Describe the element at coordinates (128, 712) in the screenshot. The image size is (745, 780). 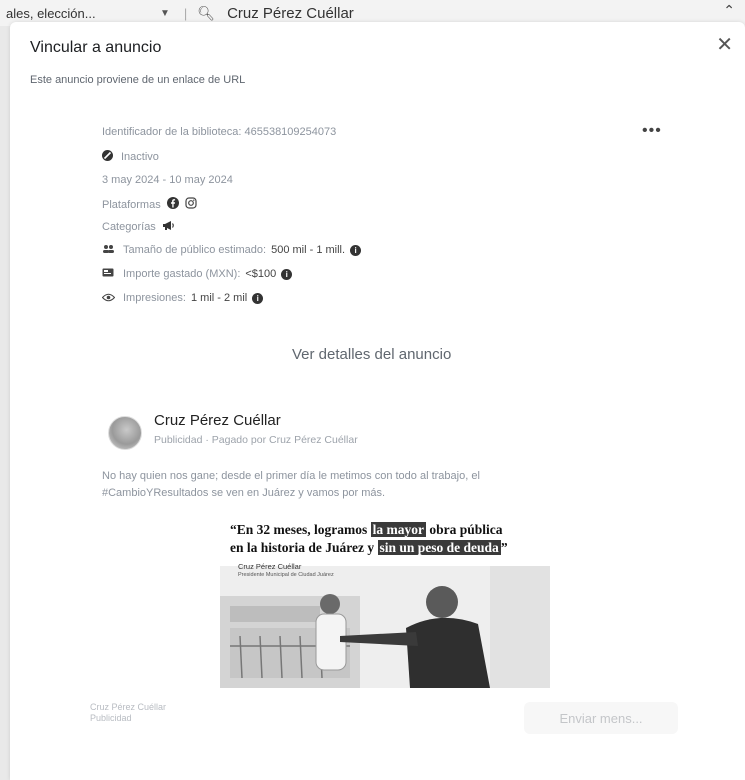
I see `ad-footer-page: Cruz Pérez Cuéllar Publicidad` at that location.